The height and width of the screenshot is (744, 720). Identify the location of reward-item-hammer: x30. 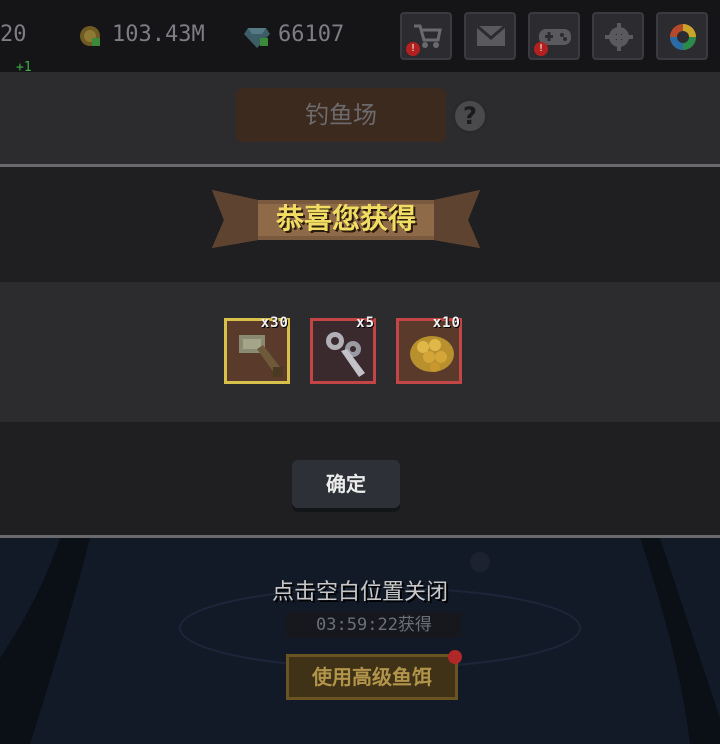
(257, 349).